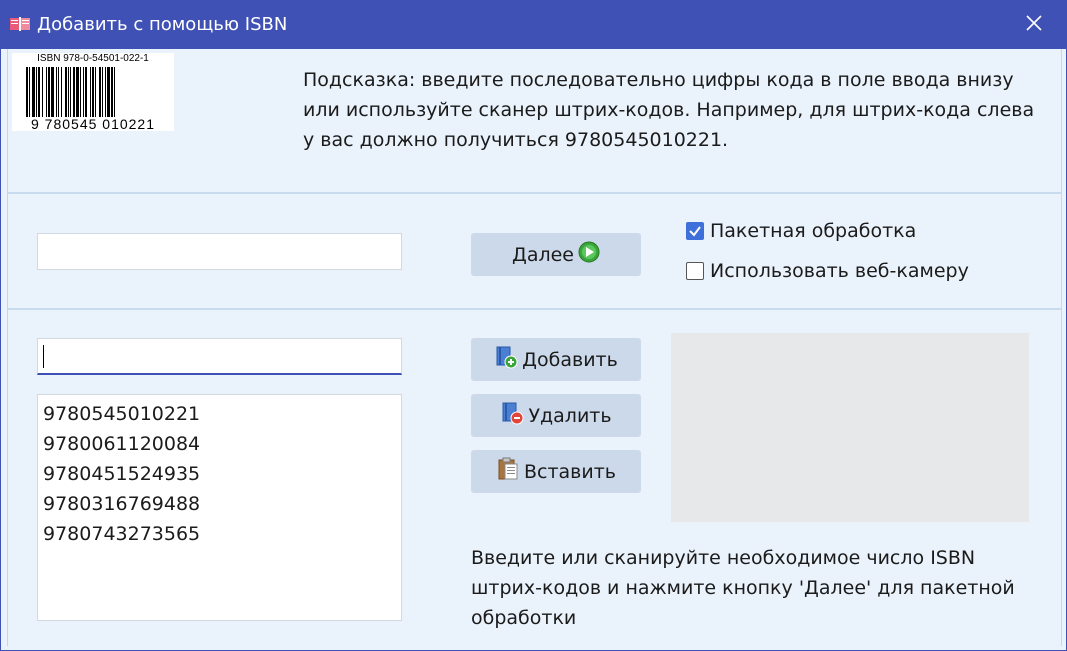  I want to click on sample-barcode: ISBN 978-0-54501-022-1 9 780545 010221, so click(93, 92).